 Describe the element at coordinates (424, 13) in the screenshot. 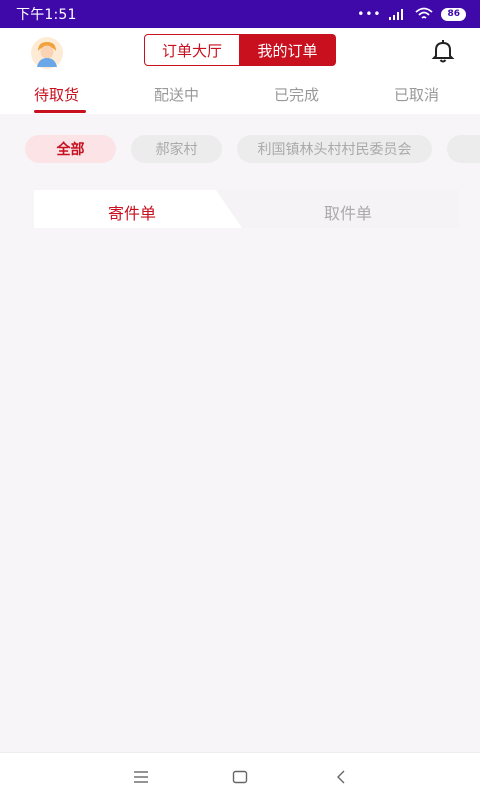

I see `wifi-icon` at that location.